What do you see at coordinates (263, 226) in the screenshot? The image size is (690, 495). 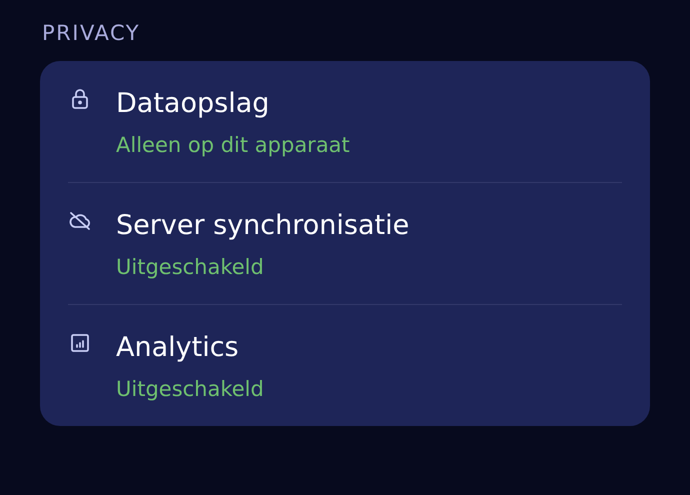 I see `setting-title: Server synchronisatie` at bounding box center [263, 226].